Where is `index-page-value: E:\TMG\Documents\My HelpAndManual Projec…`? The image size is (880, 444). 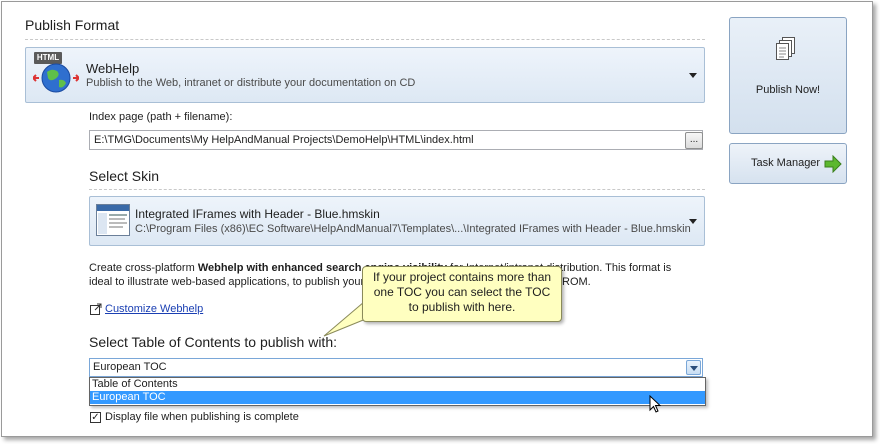
index-page-value: E:\TMG\Documents\My HelpAndManual Projec… is located at coordinates (284, 140).